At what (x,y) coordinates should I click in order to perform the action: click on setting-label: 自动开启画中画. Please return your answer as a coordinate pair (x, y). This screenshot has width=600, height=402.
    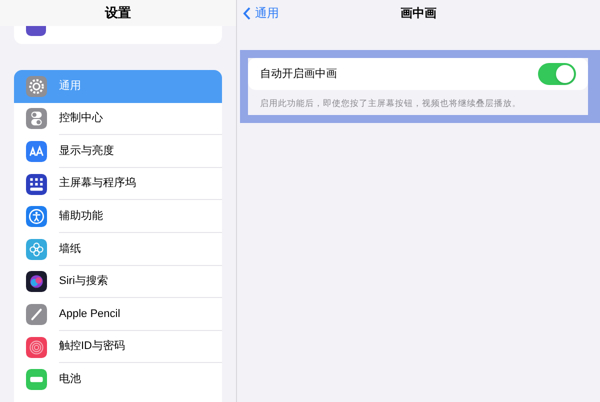
    Looking at the image, I should click on (299, 74).